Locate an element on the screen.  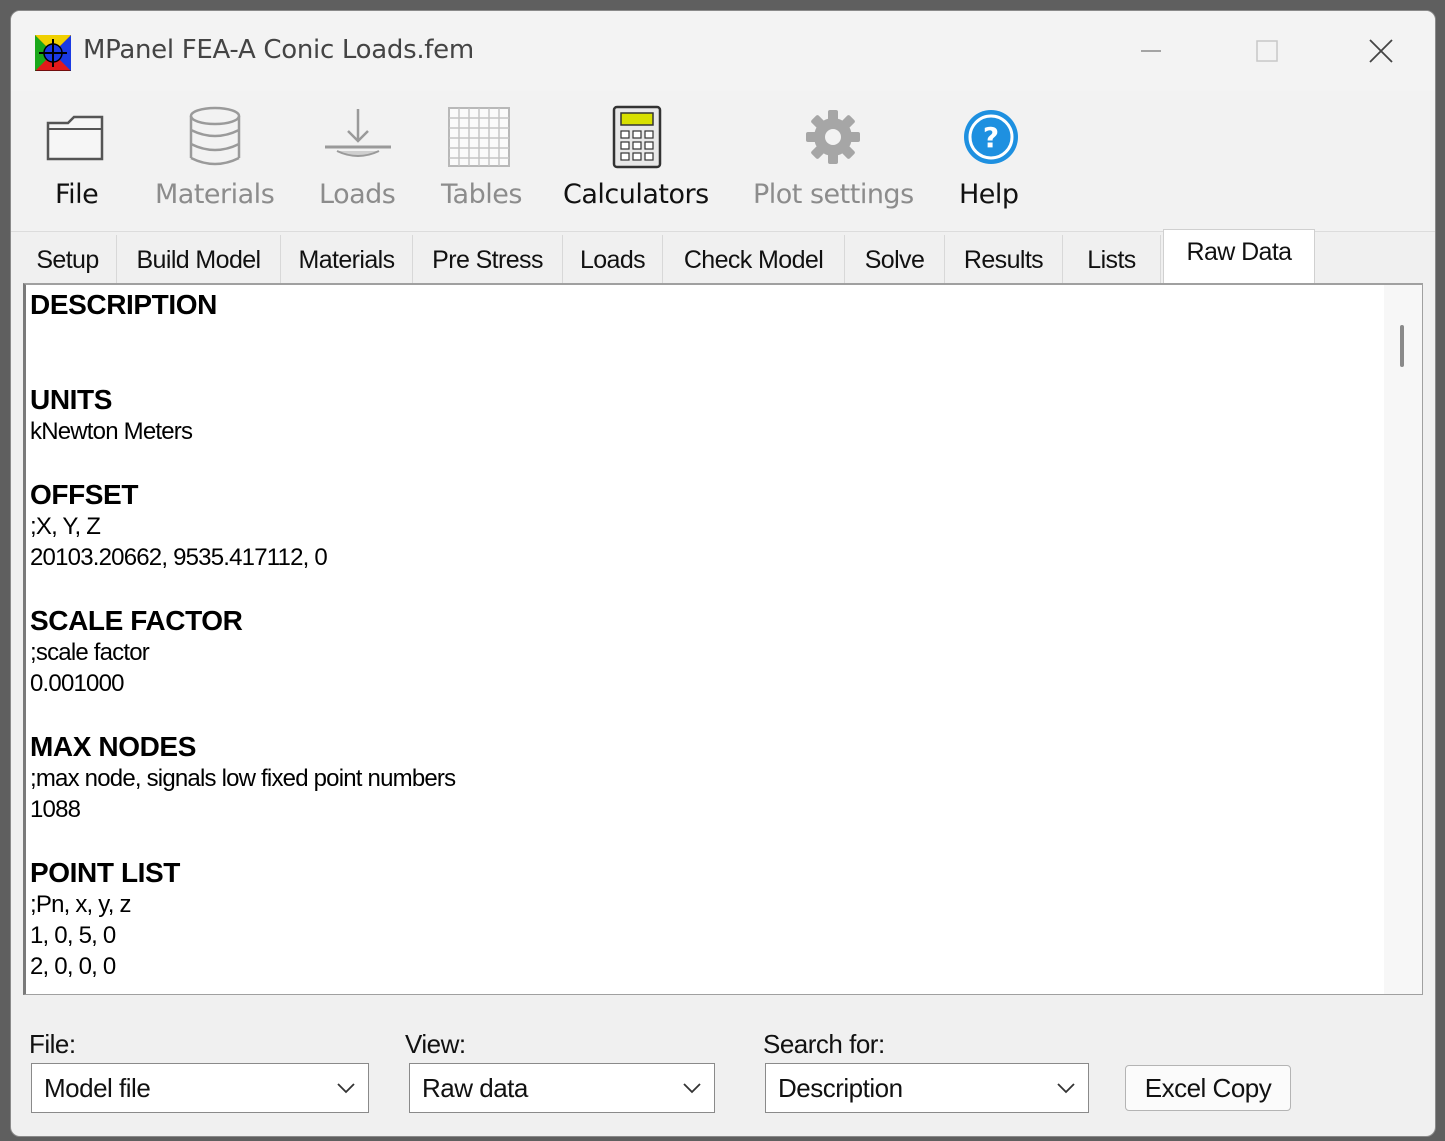
window-title: MPanel FEA-A Conic Loads.fem is located at coordinates (278, 50).